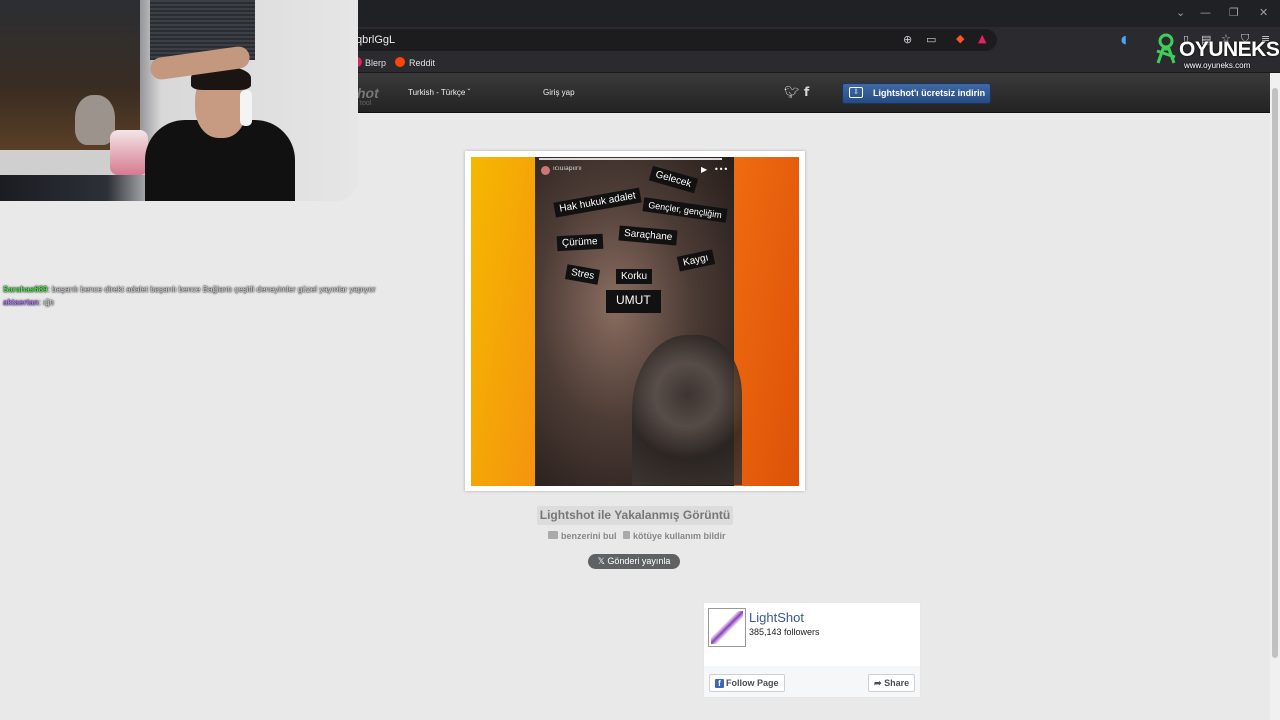  I want to click on brave-rewards-icon: ▲, so click(982, 38).